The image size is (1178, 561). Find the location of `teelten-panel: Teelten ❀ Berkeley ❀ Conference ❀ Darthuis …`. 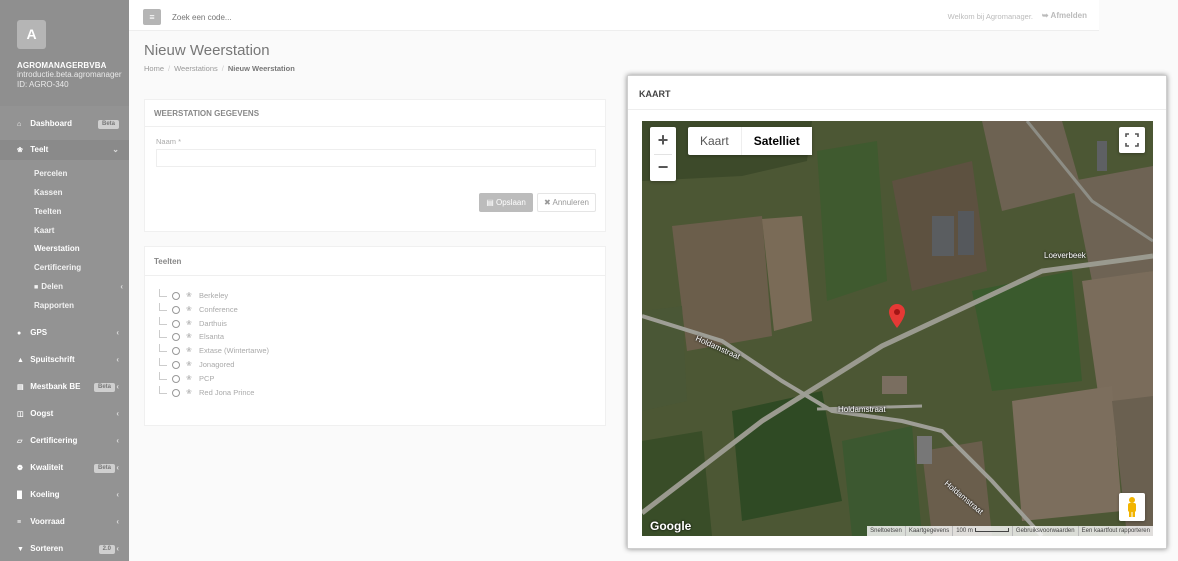

teelten-panel: Teelten ❀ Berkeley ❀ Conference ❀ Darthuis … is located at coordinates (375, 336).